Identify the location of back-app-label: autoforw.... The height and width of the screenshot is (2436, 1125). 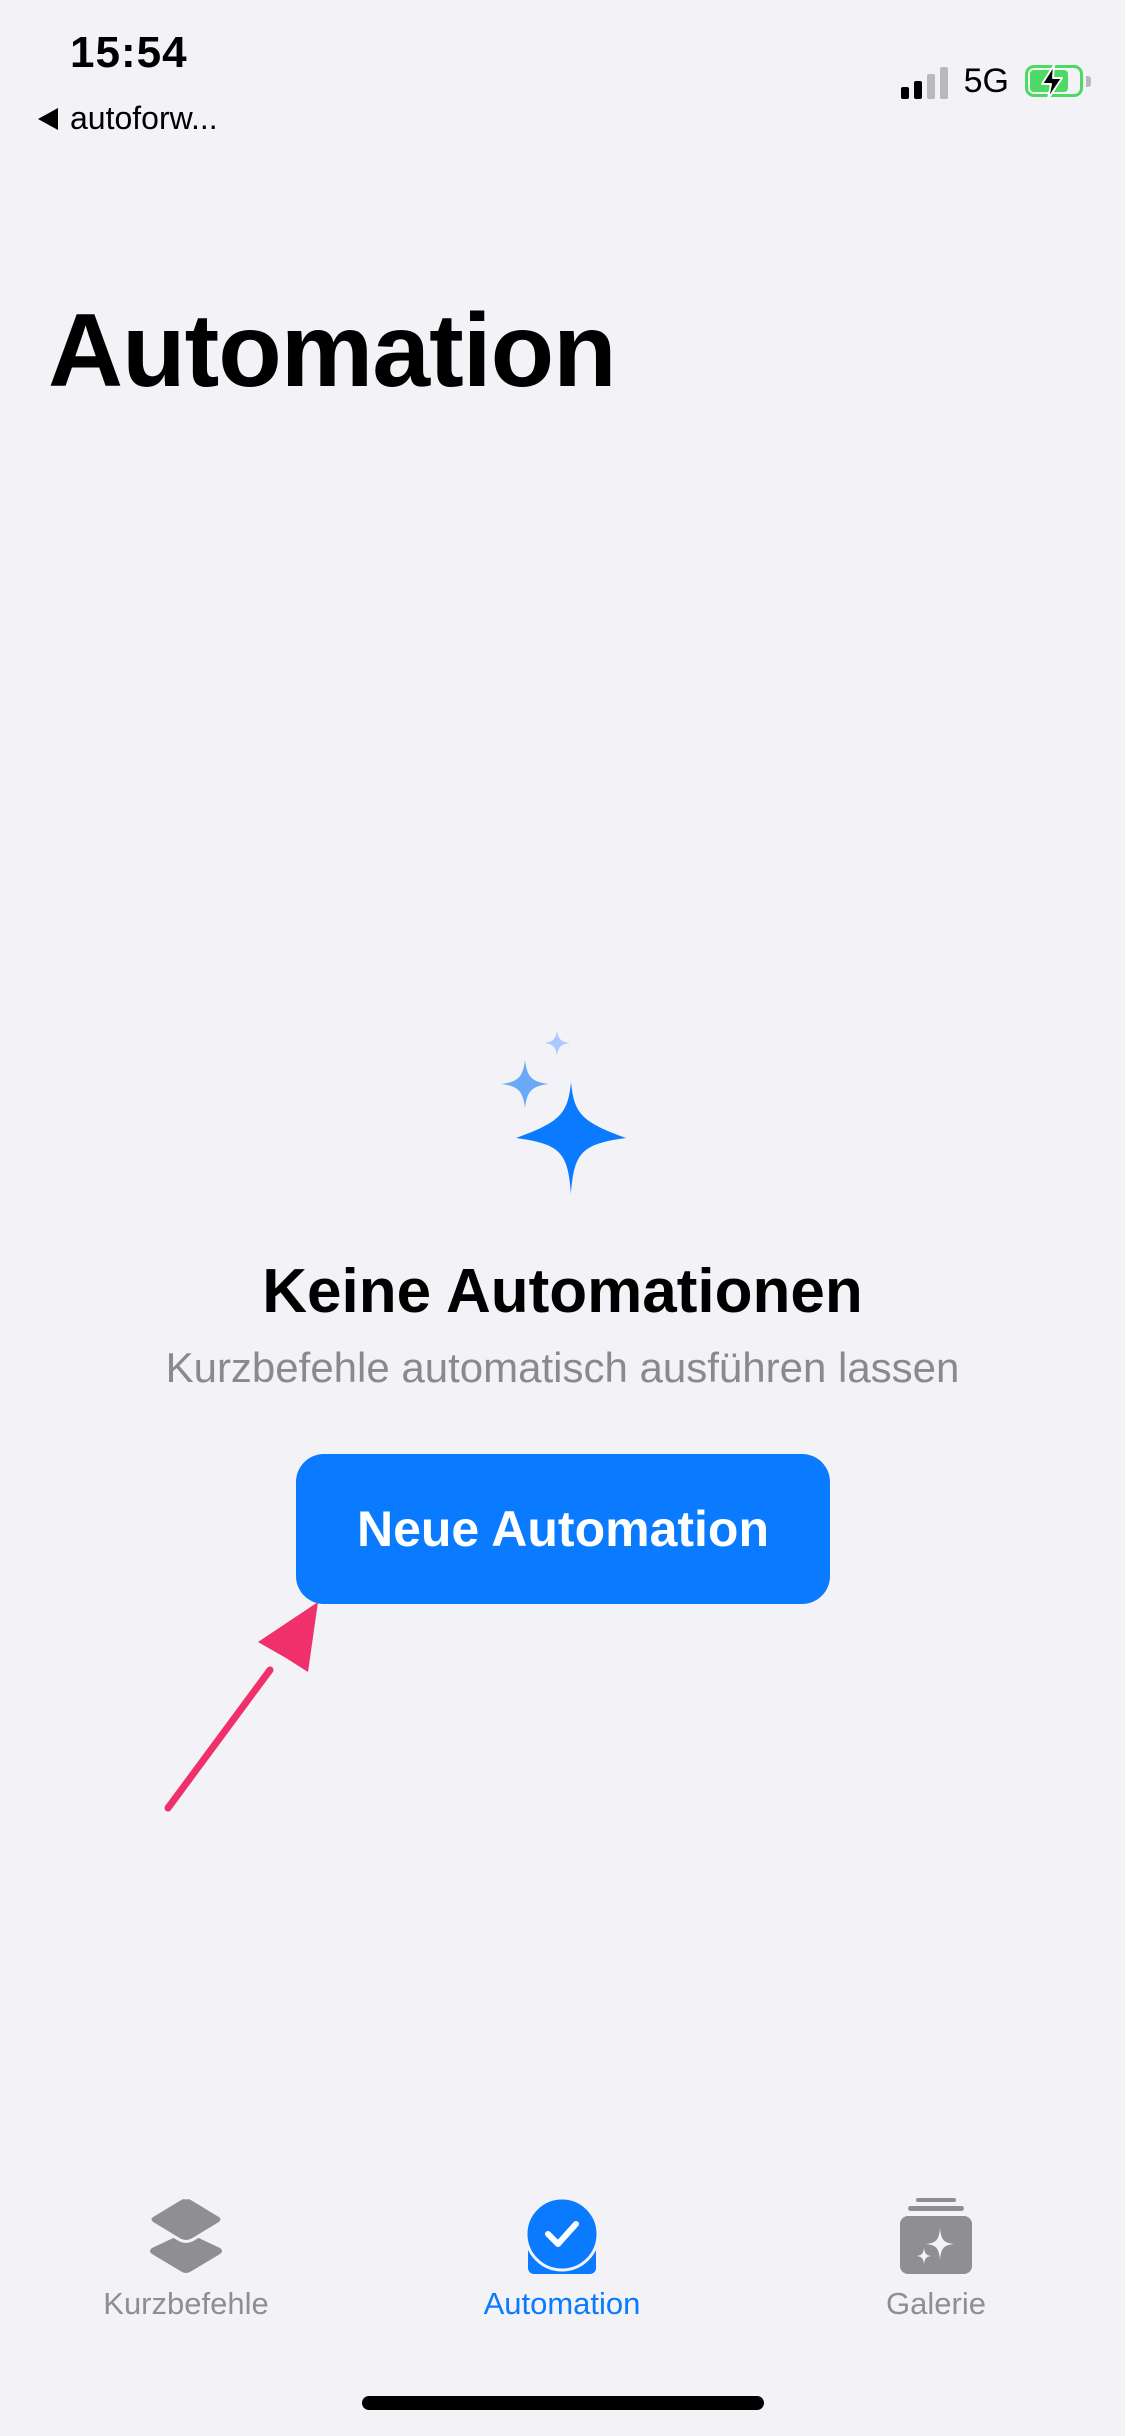
(144, 118).